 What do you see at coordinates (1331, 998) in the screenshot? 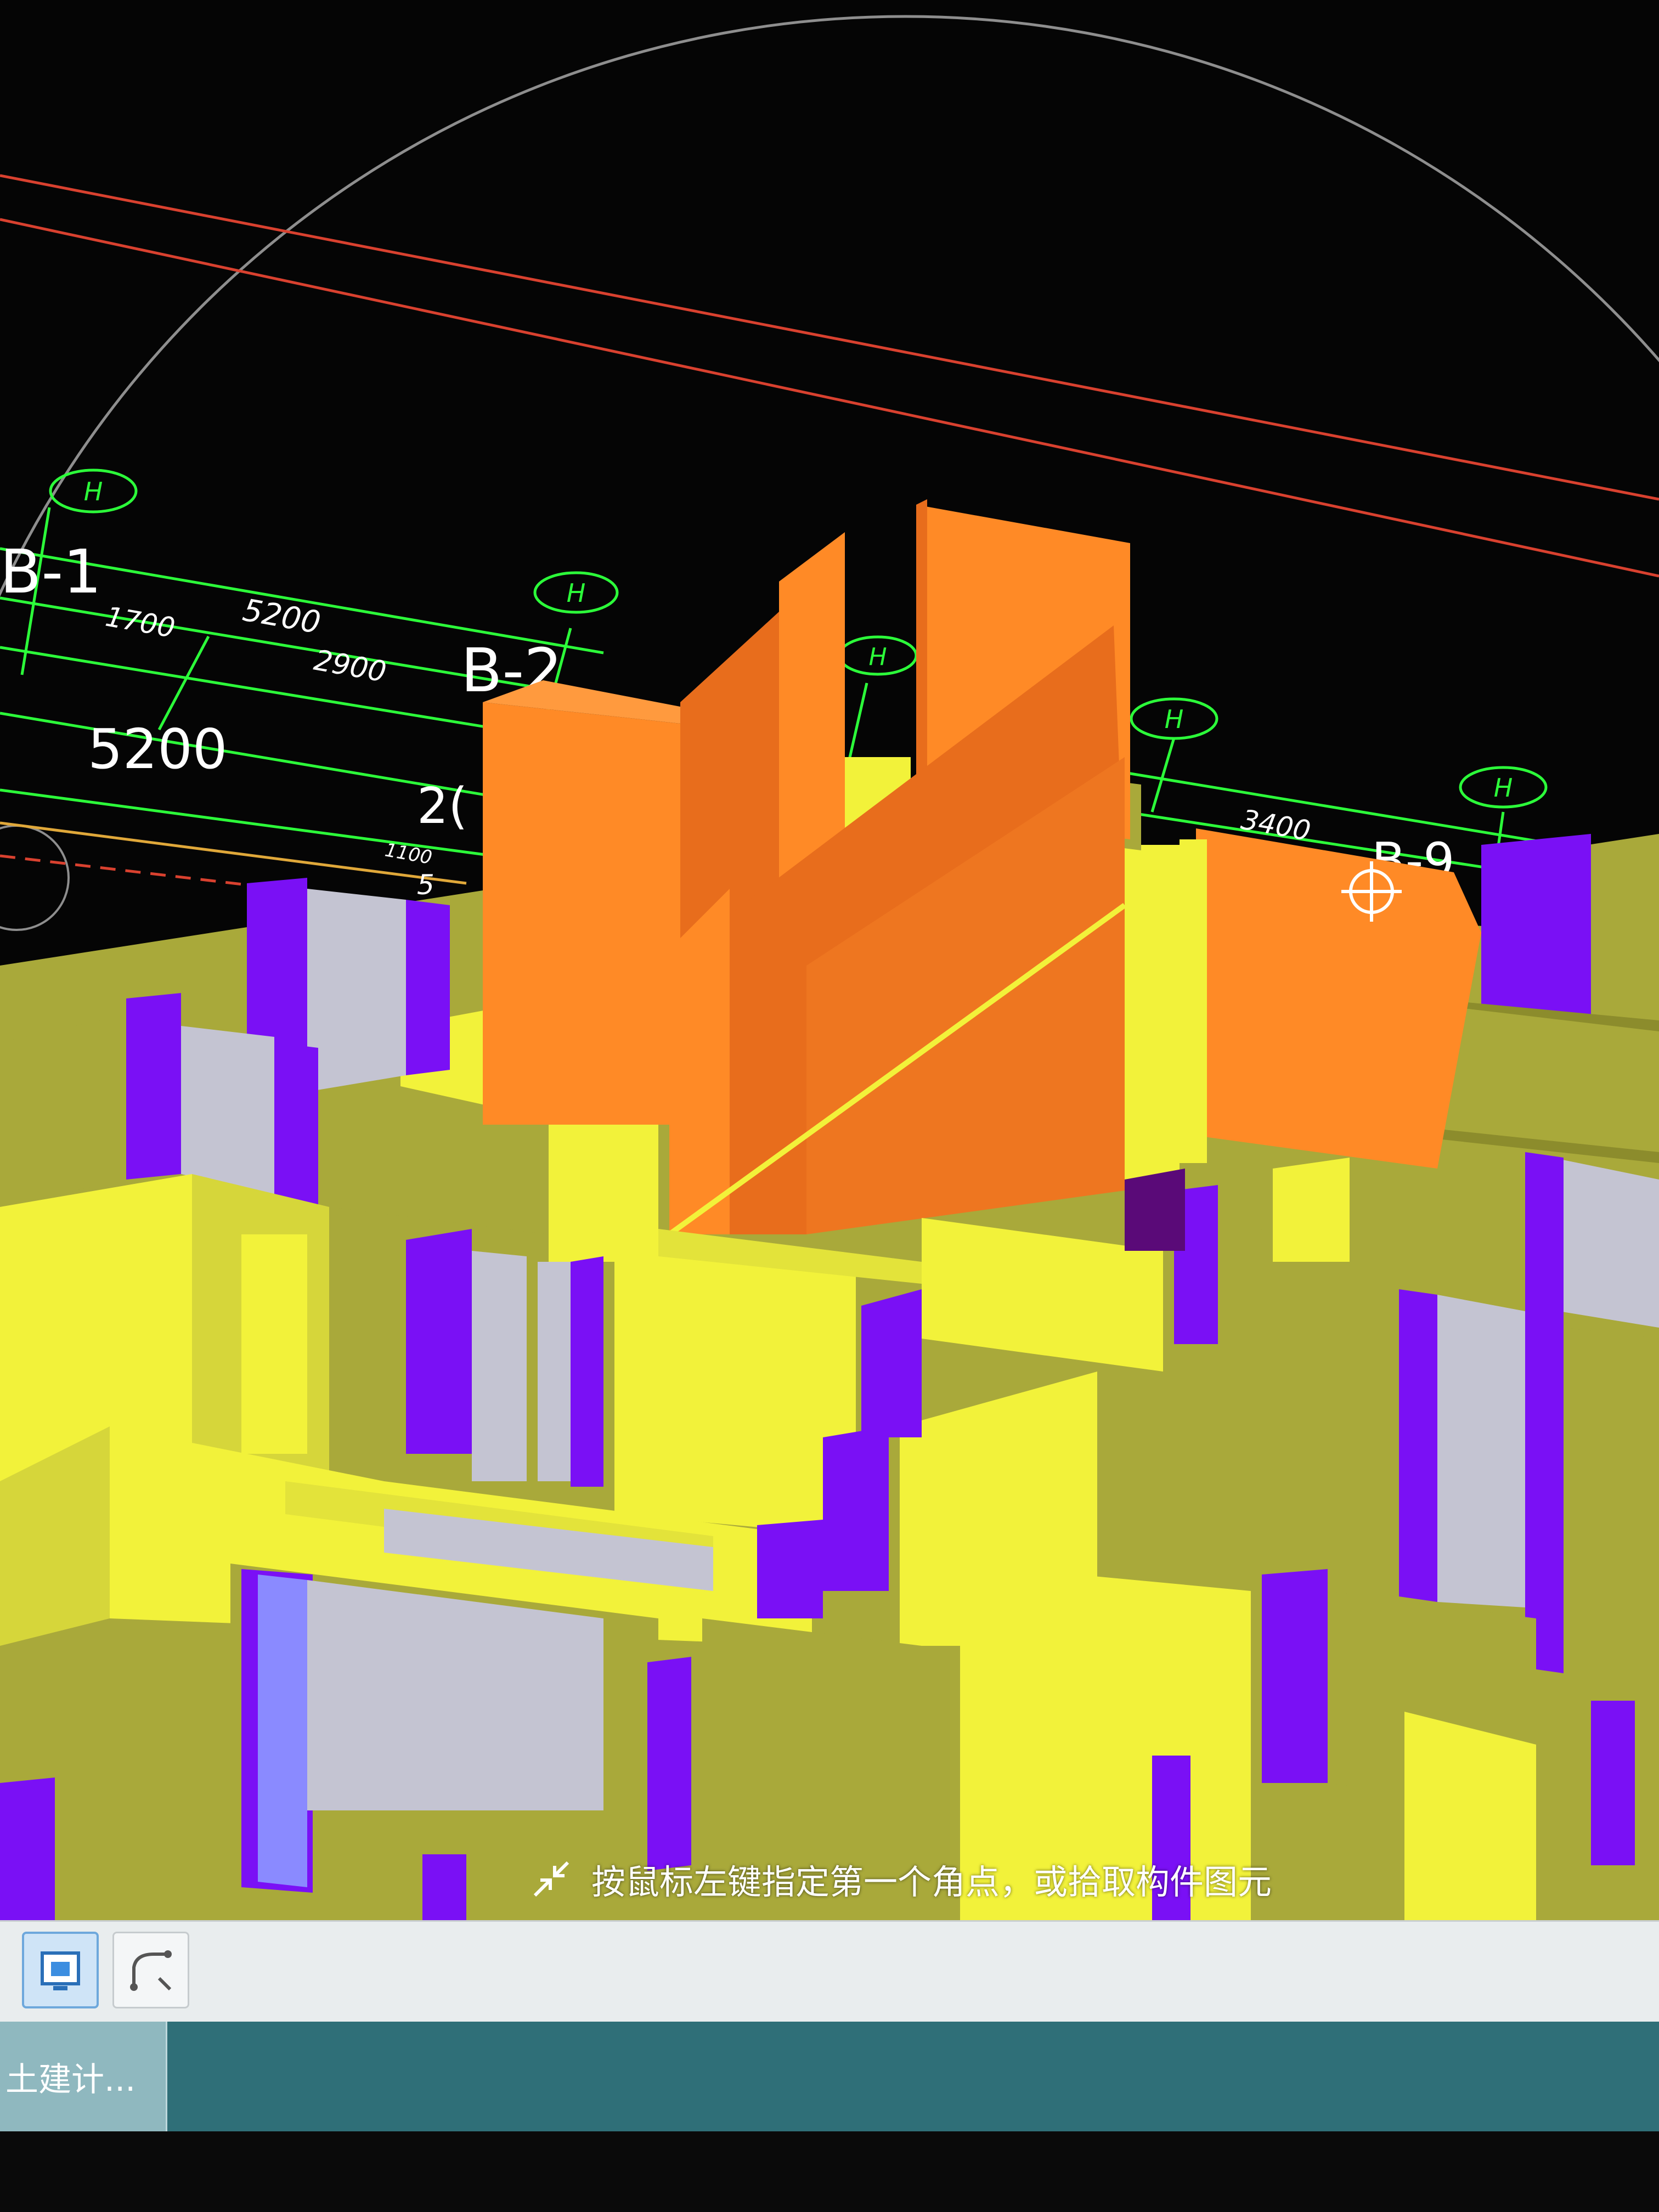
I see `orange-block-right` at bounding box center [1331, 998].